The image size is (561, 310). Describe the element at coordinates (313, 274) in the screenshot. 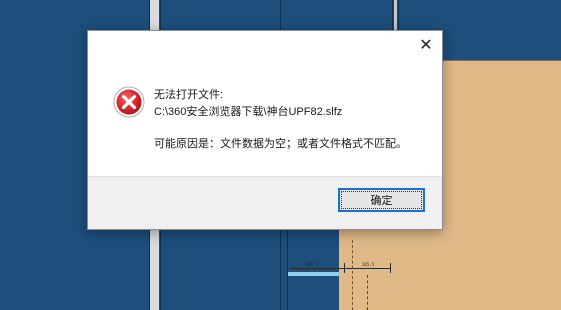

I see `light-bar` at that location.